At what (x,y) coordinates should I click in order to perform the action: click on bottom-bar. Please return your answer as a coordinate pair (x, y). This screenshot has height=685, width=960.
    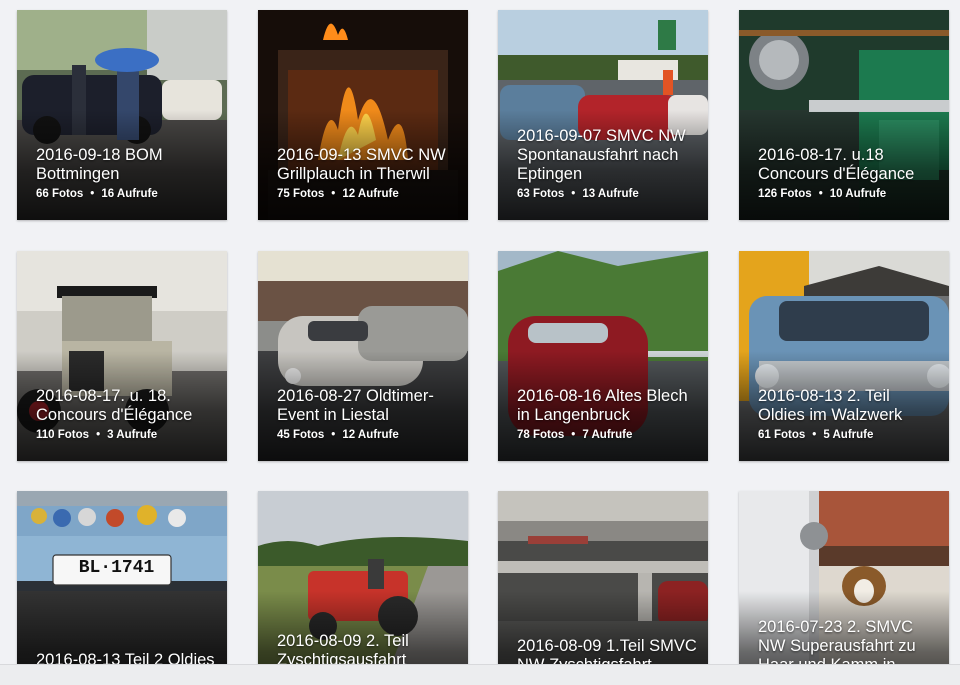
    Looking at the image, I should click on (480, 674).